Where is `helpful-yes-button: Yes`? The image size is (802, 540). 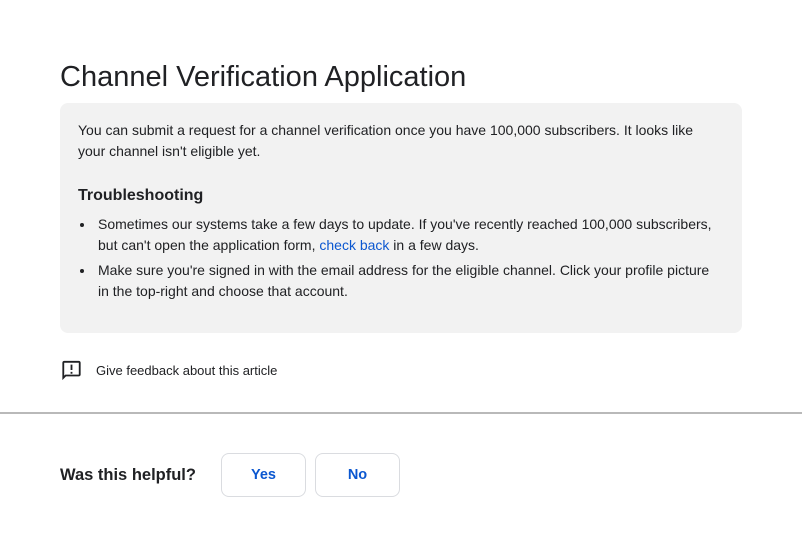 helpful-yes-button: Yes is located at coordinates (263, 475).